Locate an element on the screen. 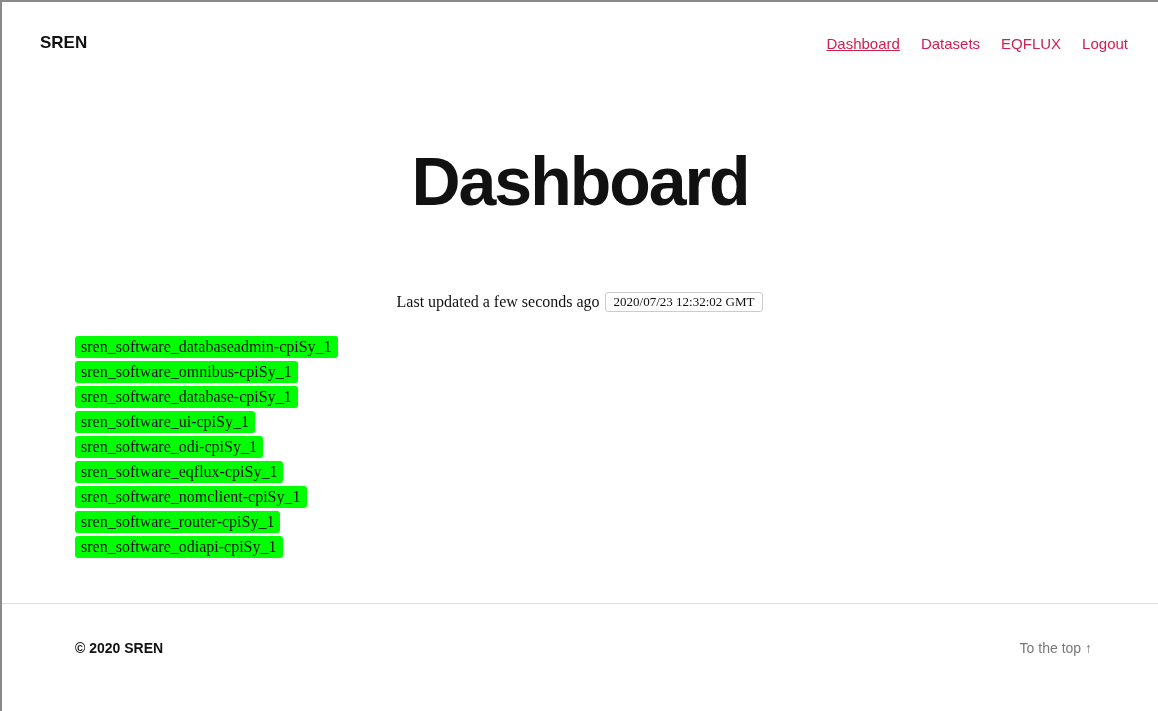 This screenshot has height=711, width=1158. status-tag: sren_software_odi-cpiSy_1 is located at coordinates (169, 447).